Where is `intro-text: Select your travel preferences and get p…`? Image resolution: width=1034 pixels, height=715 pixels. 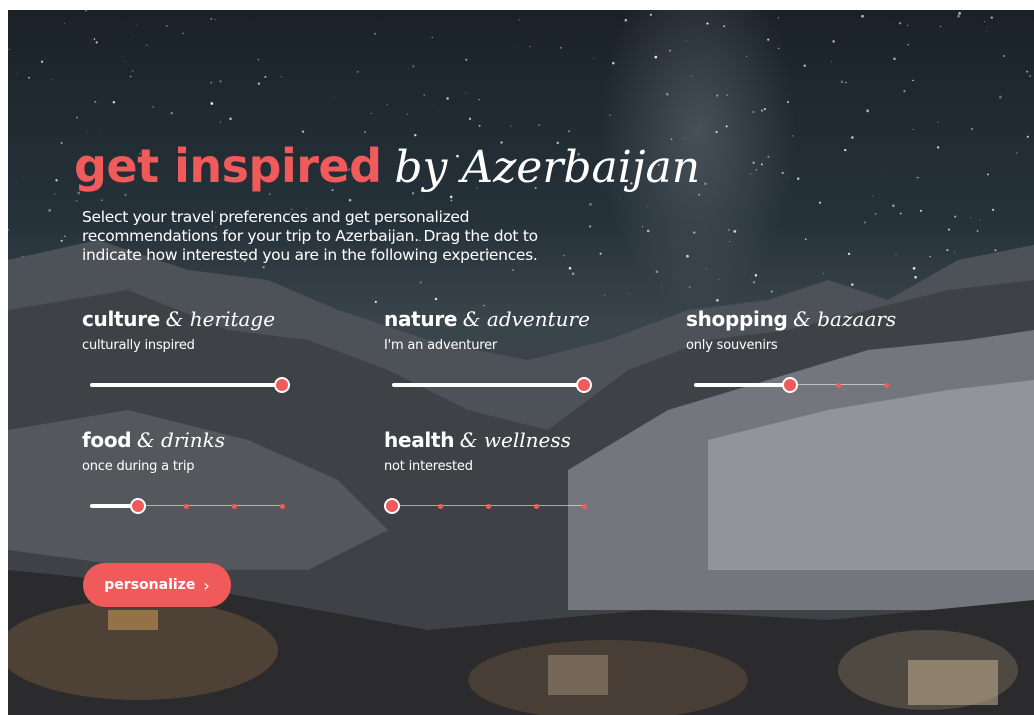
intro-text: Select your travel preferences and get p… is located at coordinates (310, 236).